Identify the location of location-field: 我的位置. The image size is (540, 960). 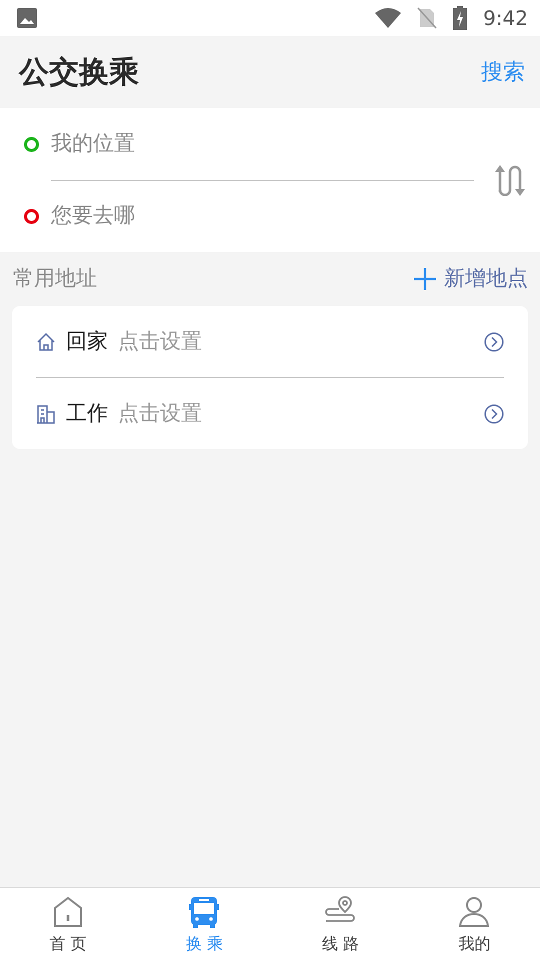
(261, 144).